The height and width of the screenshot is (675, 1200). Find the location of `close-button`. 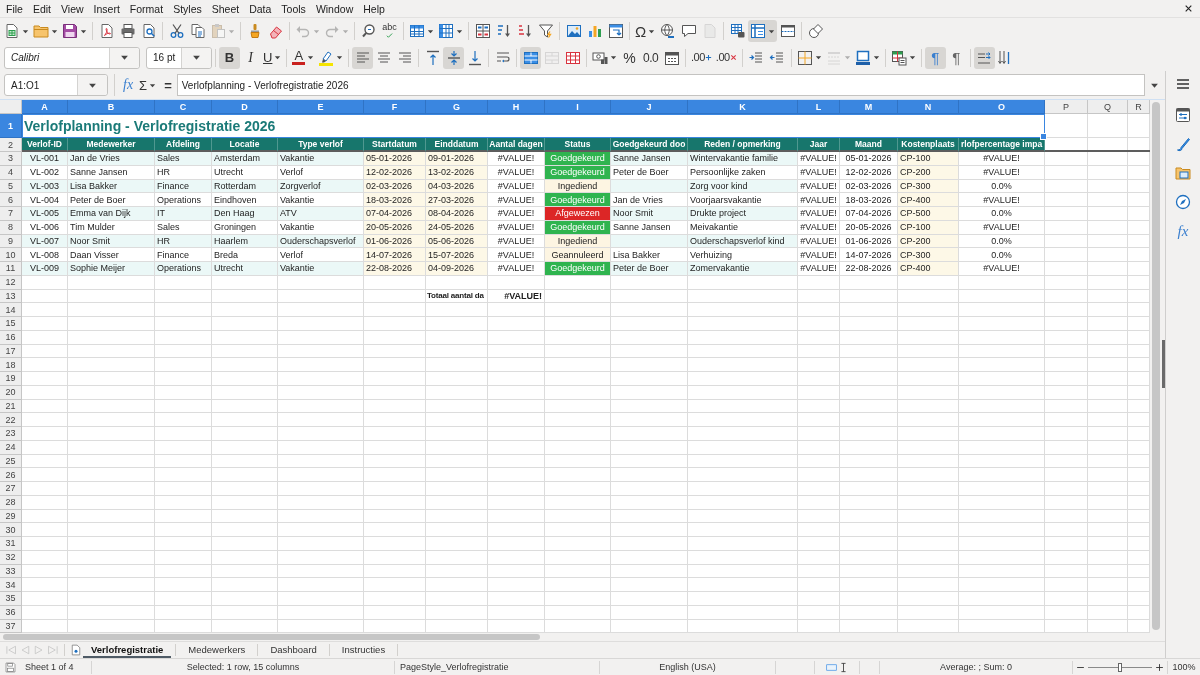

close-button is located at coordinates (1188, 8).